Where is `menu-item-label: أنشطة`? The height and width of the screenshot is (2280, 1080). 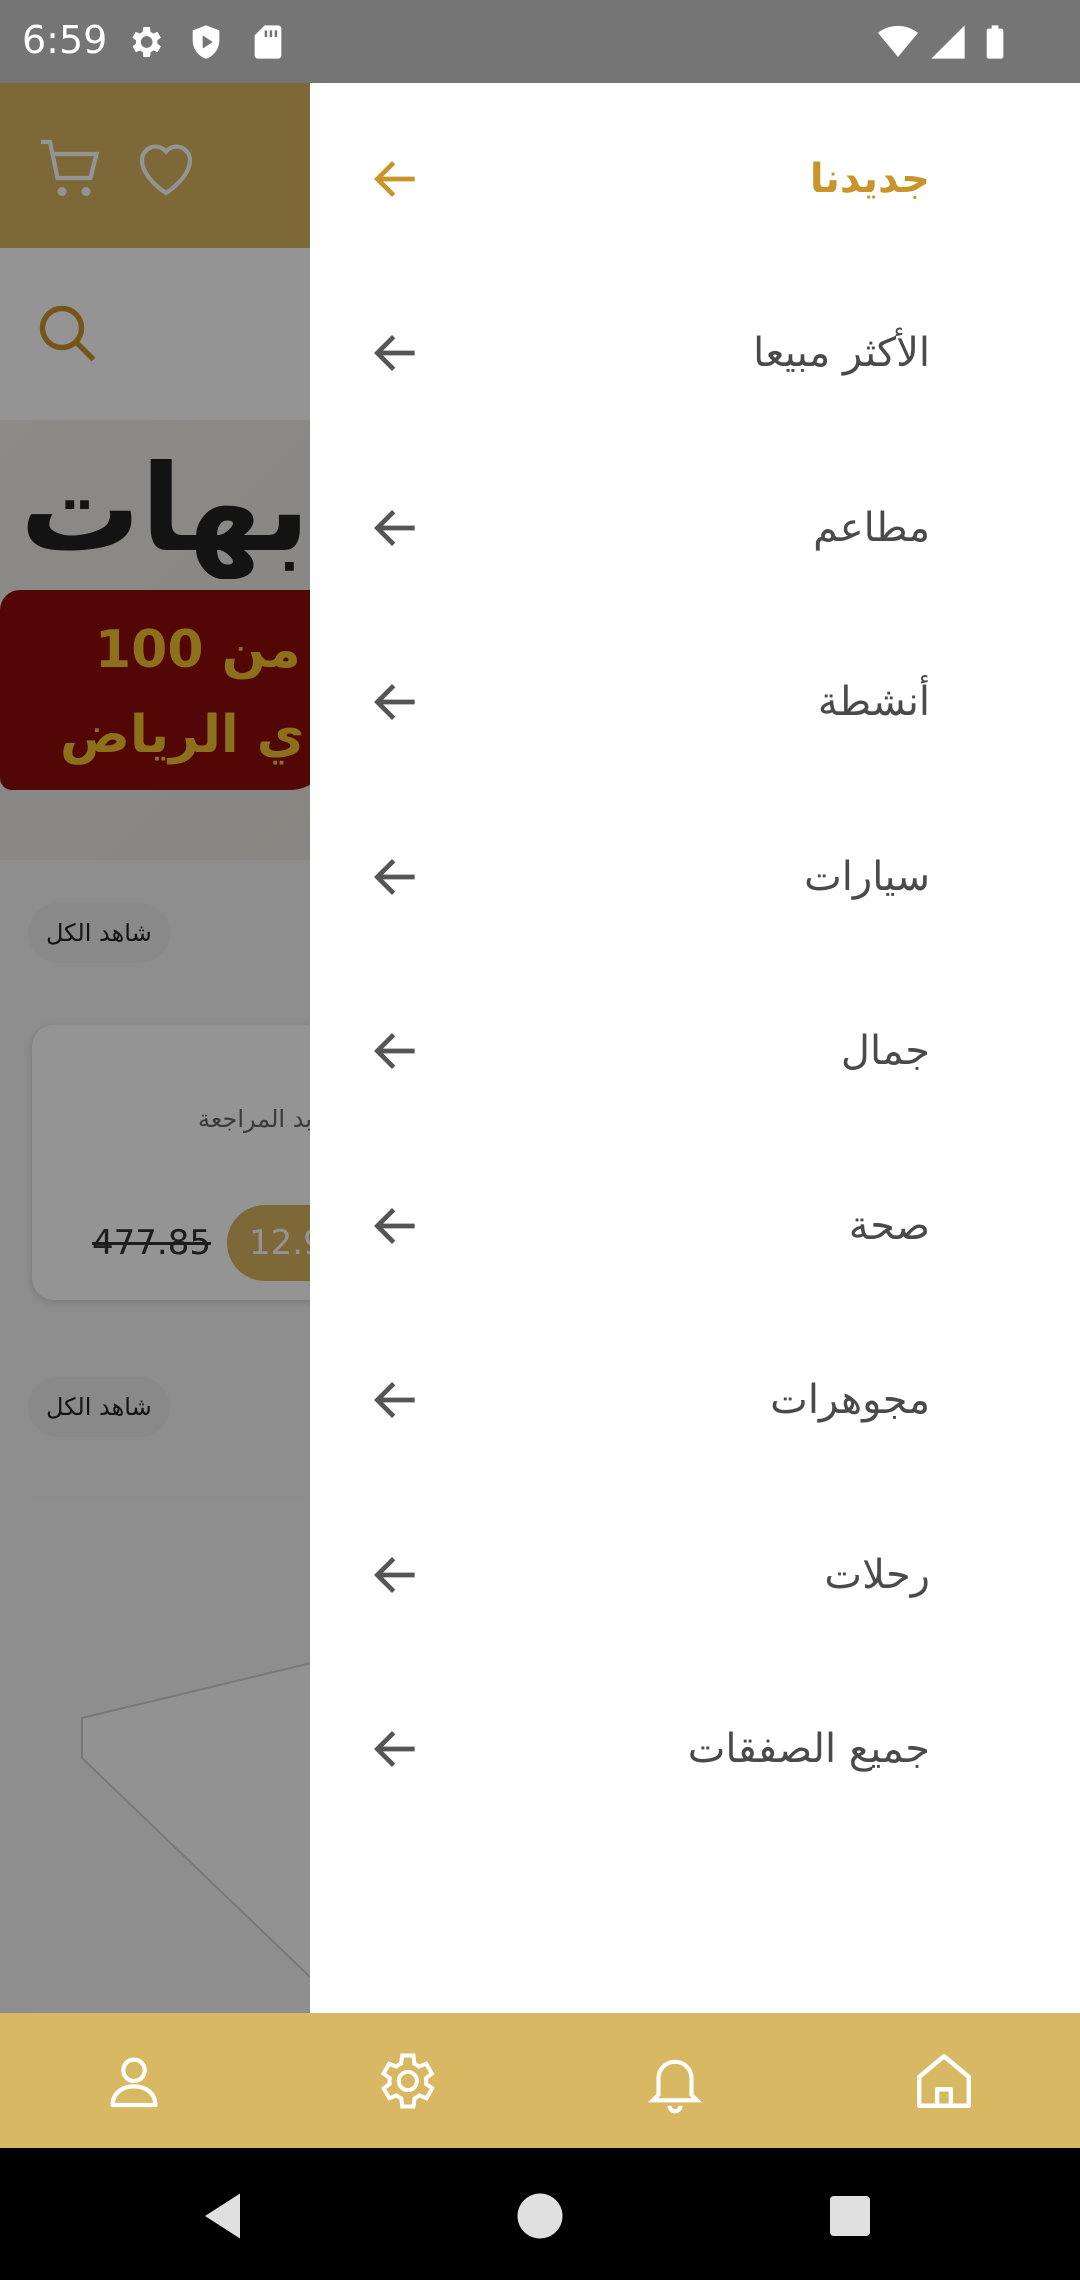 menu-item-label: أنشطة is located at coordinates (873, 702).